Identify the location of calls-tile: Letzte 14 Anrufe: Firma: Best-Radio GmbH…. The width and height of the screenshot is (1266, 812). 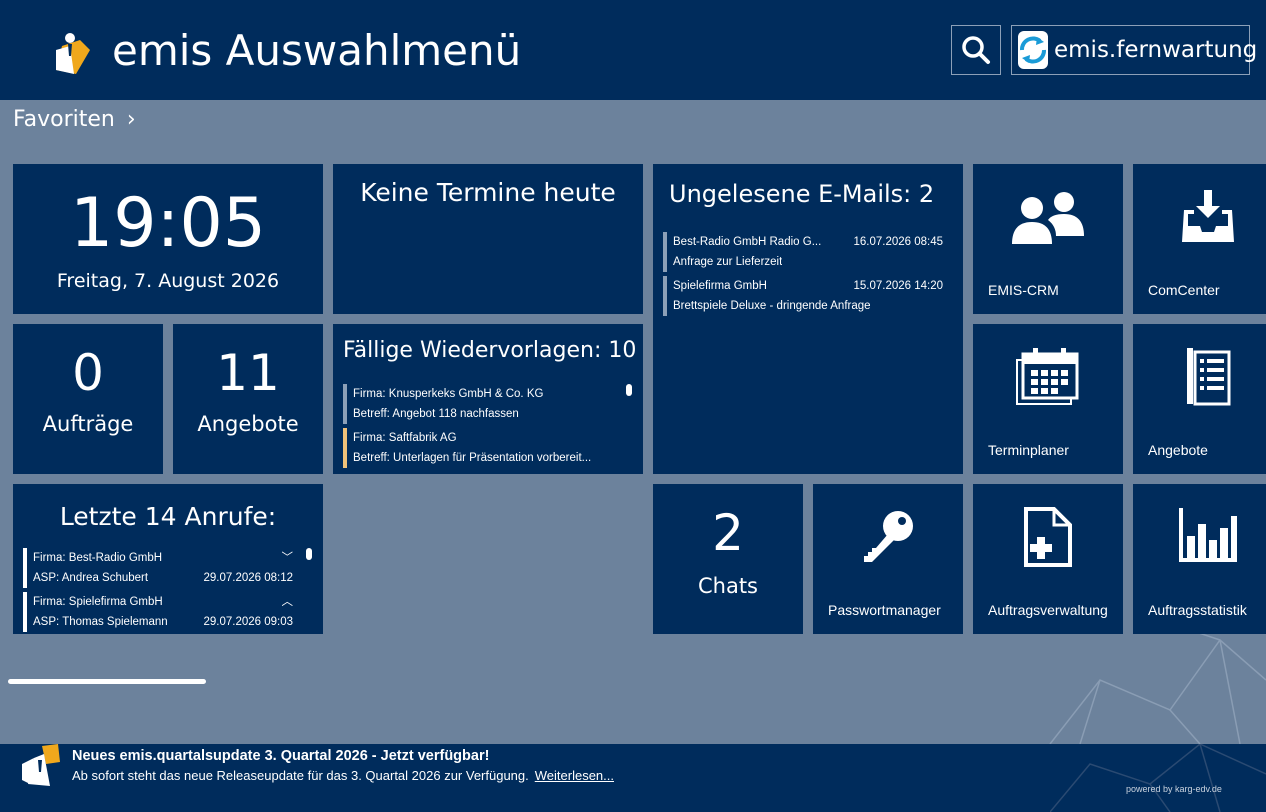
(168, 559).